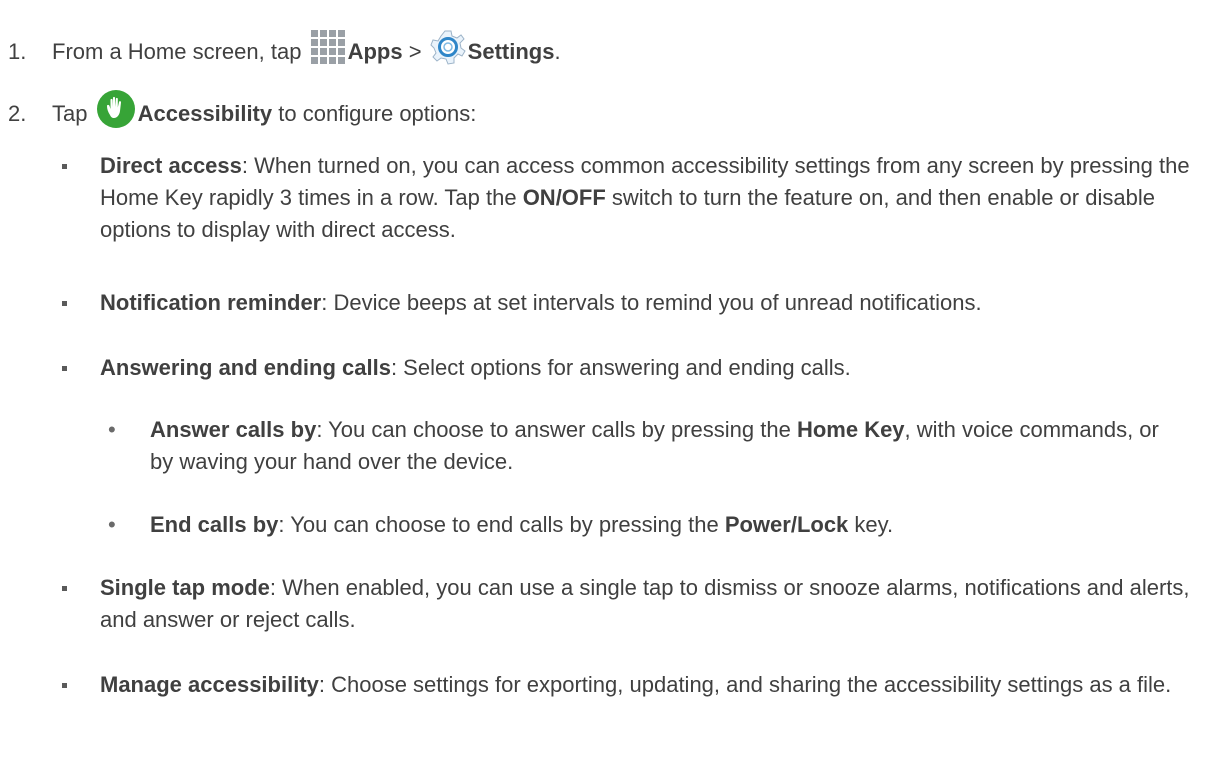 This screenshot has height=761, width=1219. What do you see at coordinates (205, 113) in the screenshot?
I see `accessibility-label: Accessibility` at bounding box center [205, 113].